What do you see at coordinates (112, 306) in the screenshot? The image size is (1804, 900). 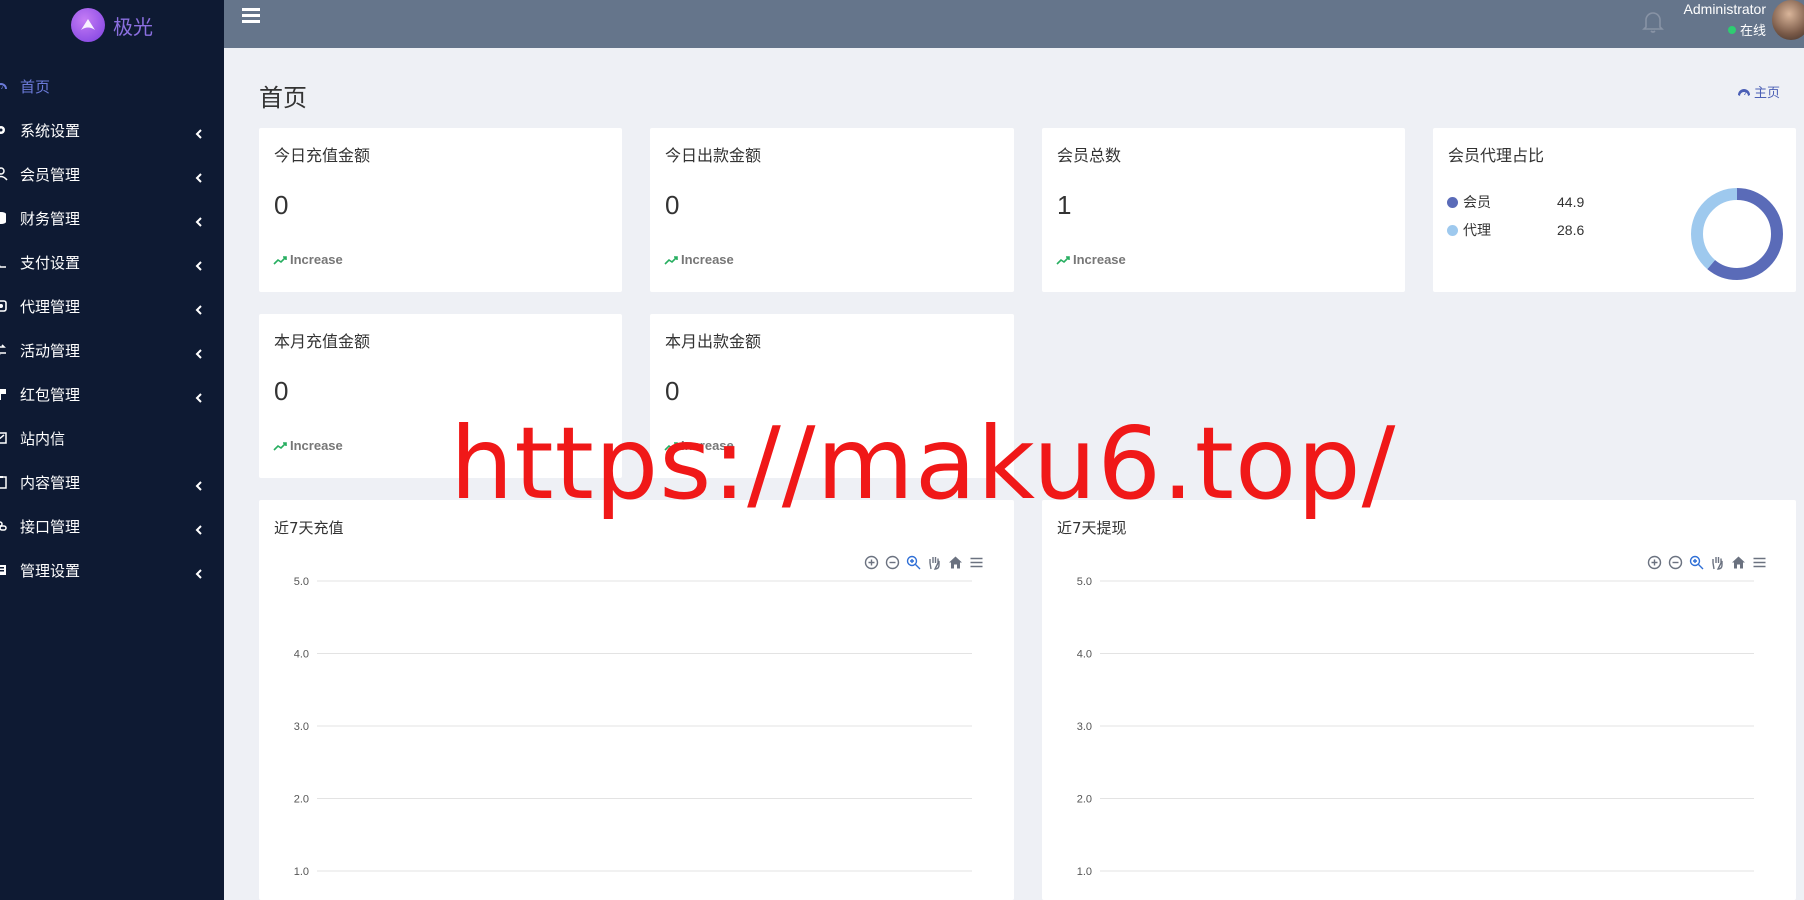 I see `sidebar-item-agents: 代理管理` at bounding box center [112, 306].